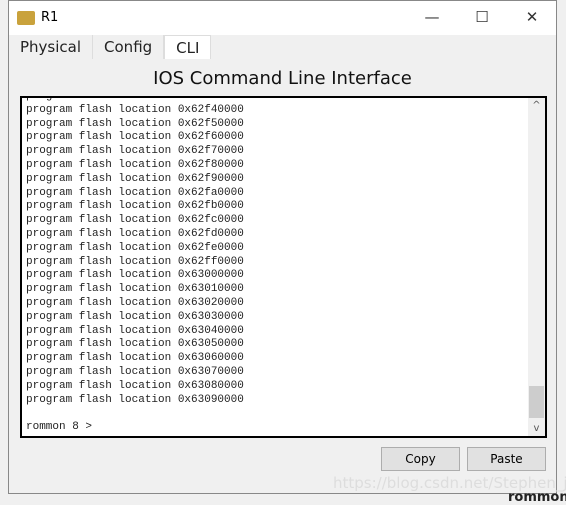 The image size is (566, 505). What do you see at coordinates (420, 459) in the screenshot?
I see `copy-button: Copy` at bounding box center [420, 459].